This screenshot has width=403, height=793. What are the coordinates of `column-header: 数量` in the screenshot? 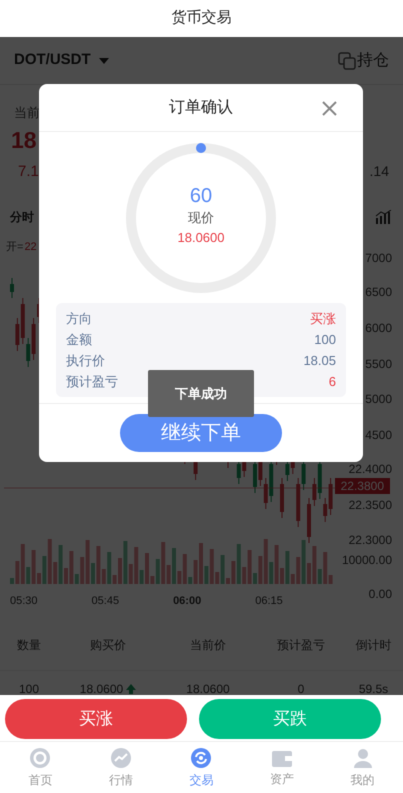 It's located at (29, 645).